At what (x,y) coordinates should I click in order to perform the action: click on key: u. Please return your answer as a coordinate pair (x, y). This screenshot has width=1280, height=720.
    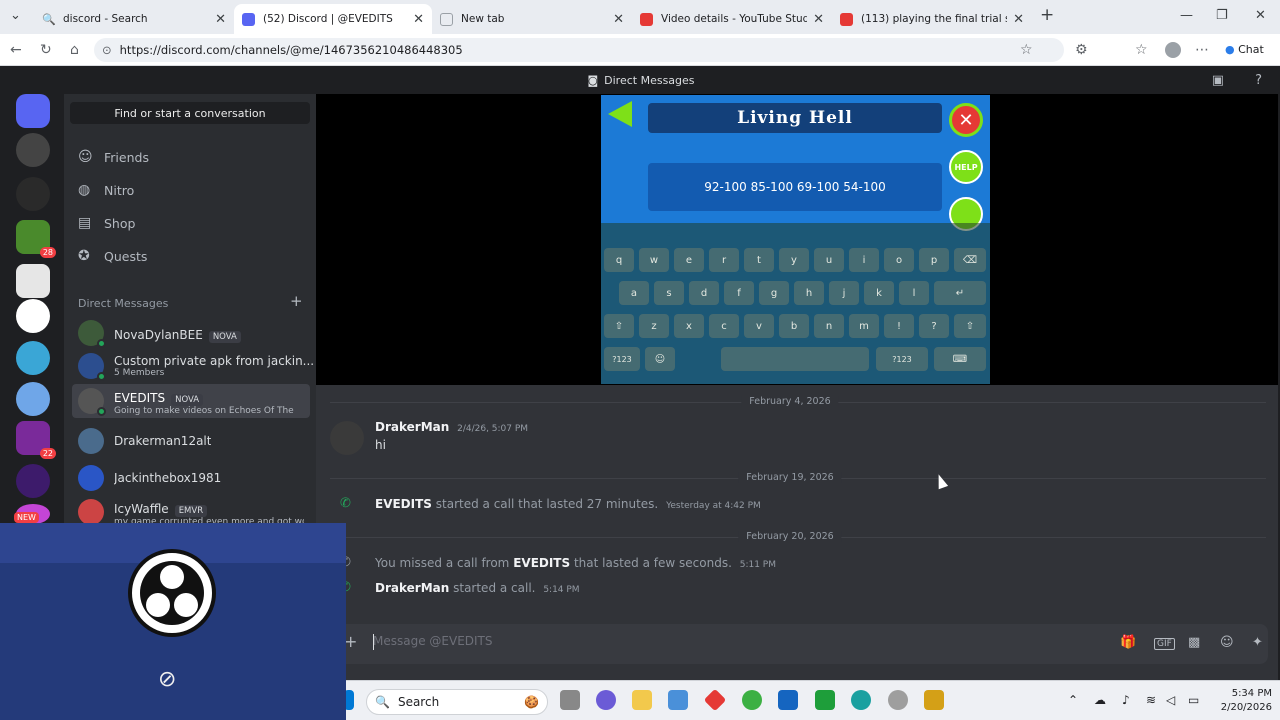
    Looking at the image, I should click on (829, 260).